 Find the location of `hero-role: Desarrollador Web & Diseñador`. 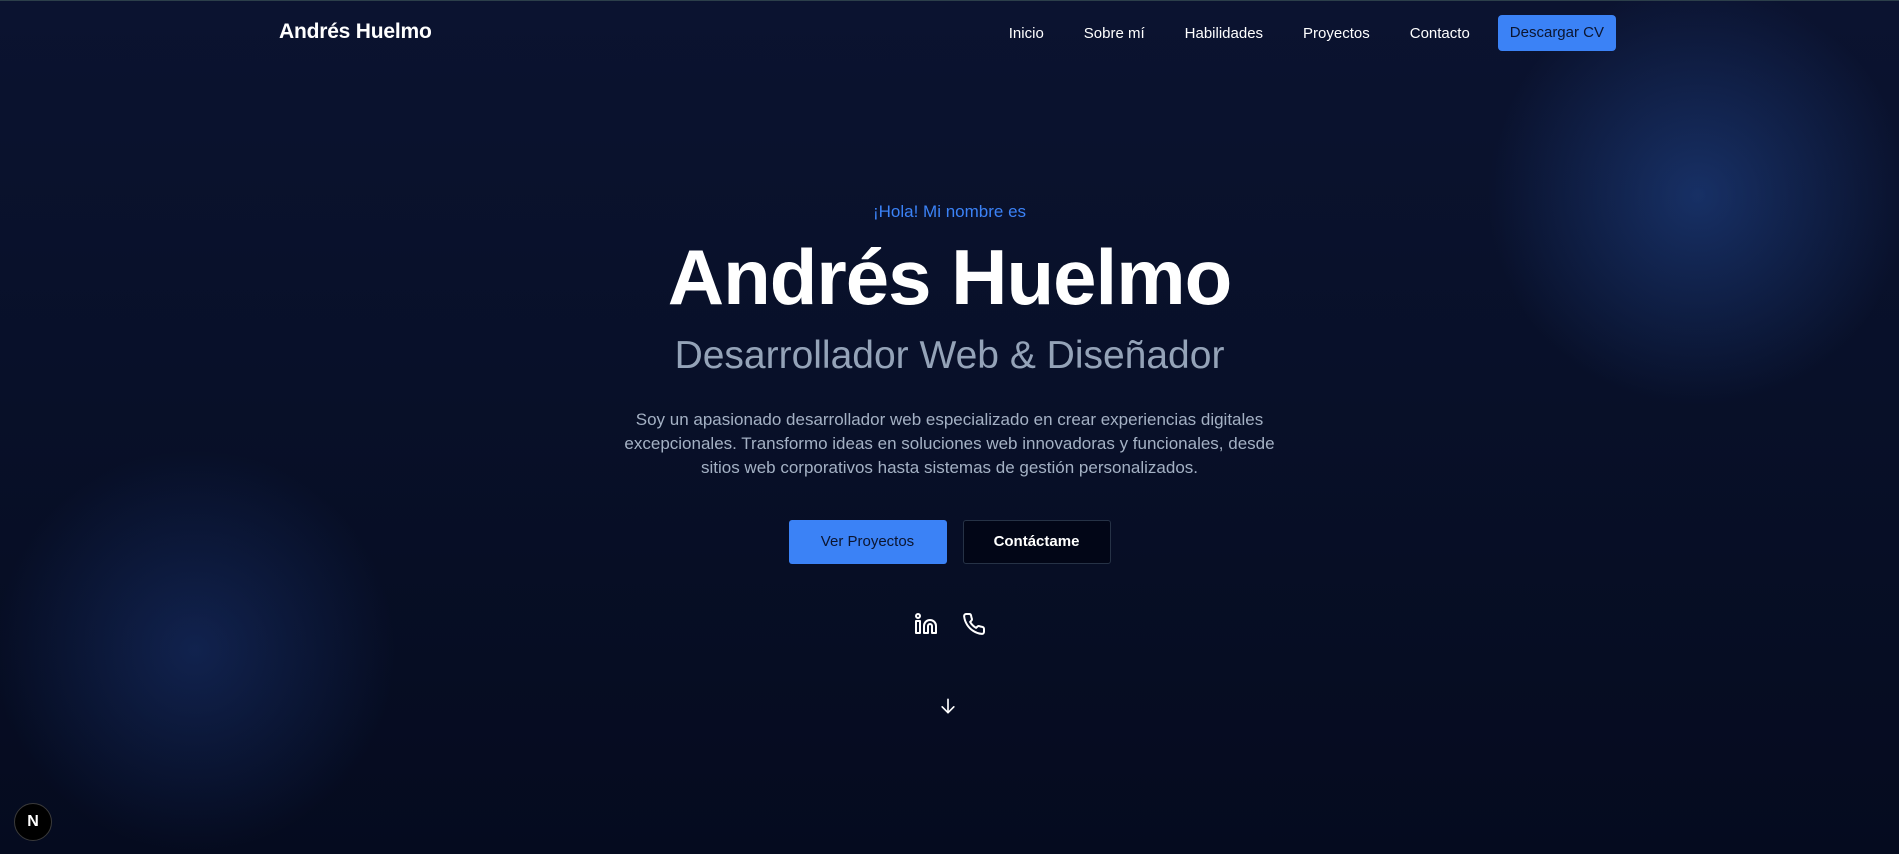

hero-role: Desarrollador Web & Diseñador is located at coordinates (949, 355).